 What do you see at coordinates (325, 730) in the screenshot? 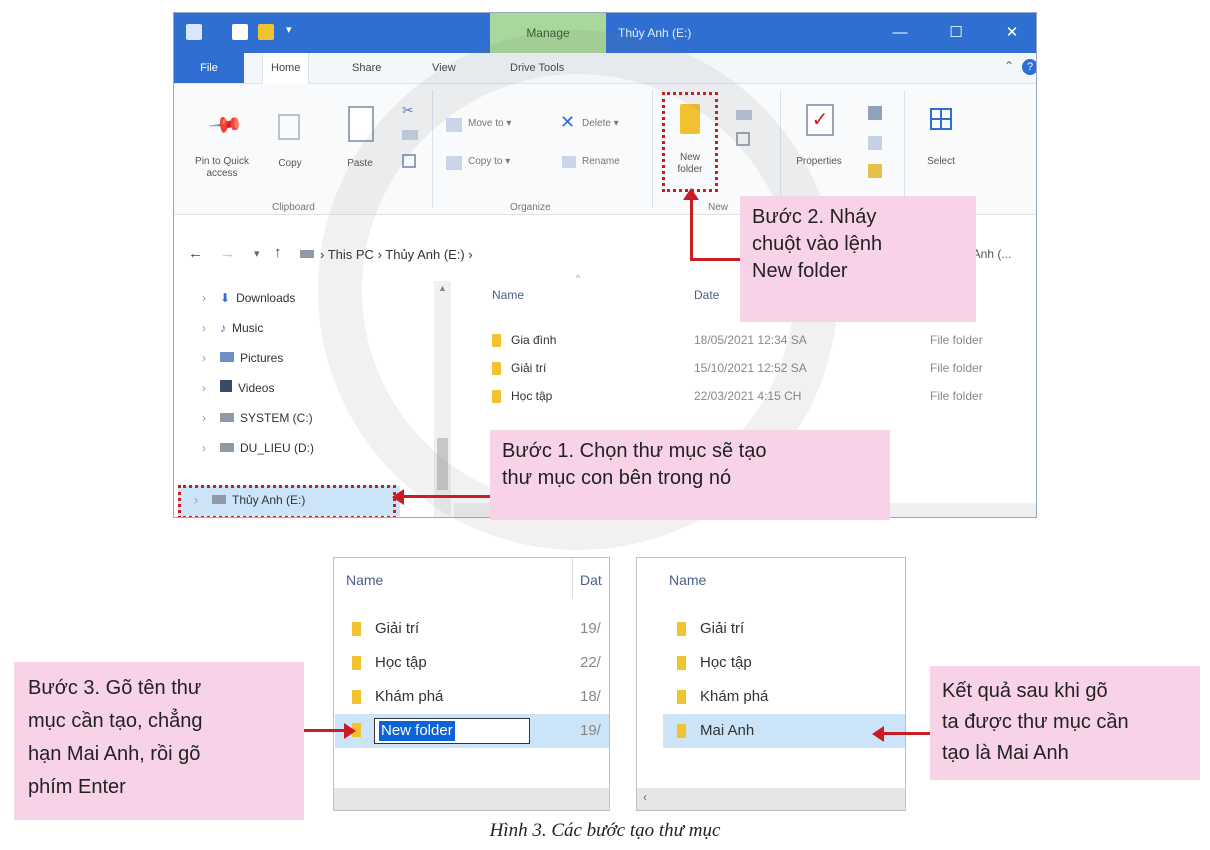
I see `step3-arrow-line` at bounding box center [325, 730].